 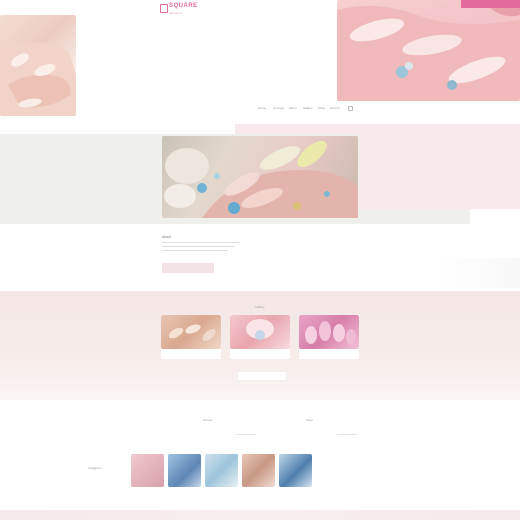 I want to click on info-left-title: Access, so click(x=208, y=420).